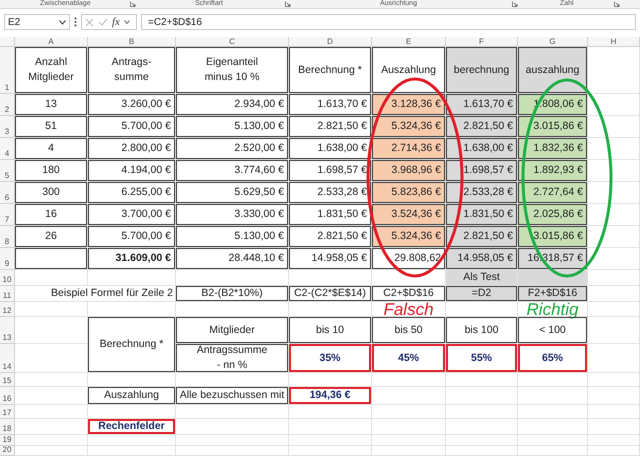 This screenshot has height=456, width=640. I want to click on table-cell: 16, so click(51, 215).